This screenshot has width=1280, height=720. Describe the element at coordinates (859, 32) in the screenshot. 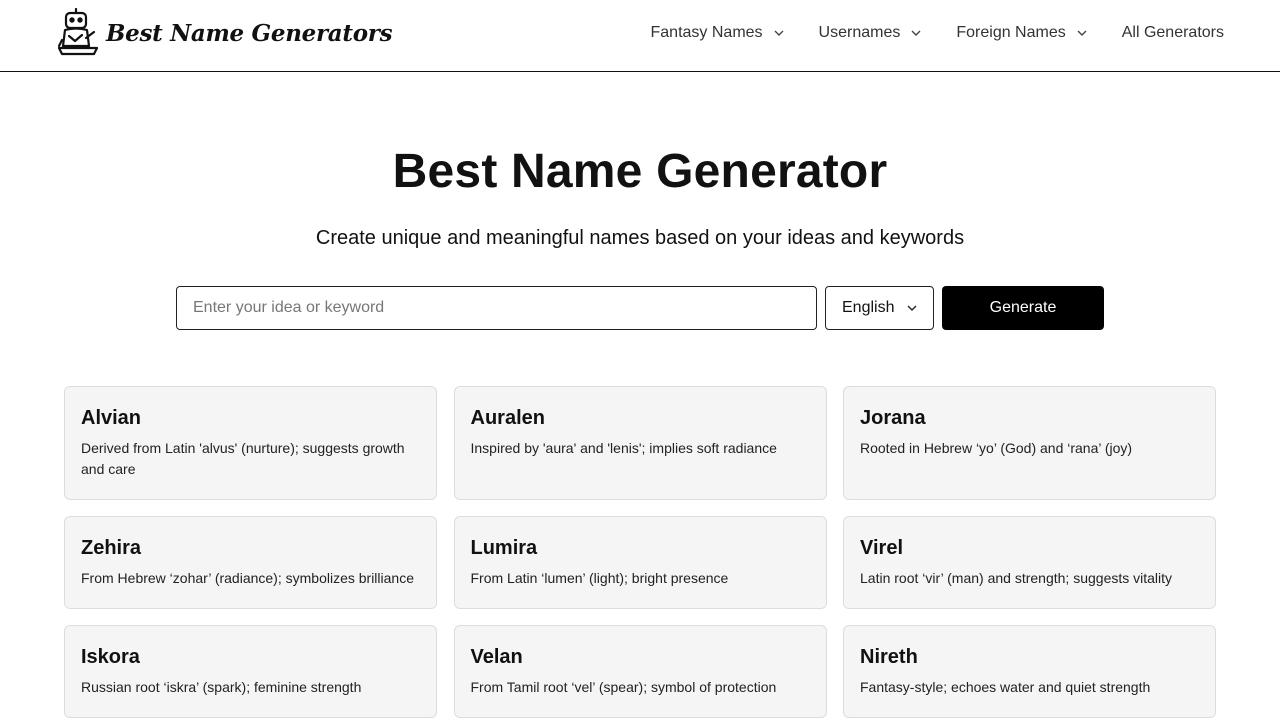

I see `nav-label: Usernames` at that location.